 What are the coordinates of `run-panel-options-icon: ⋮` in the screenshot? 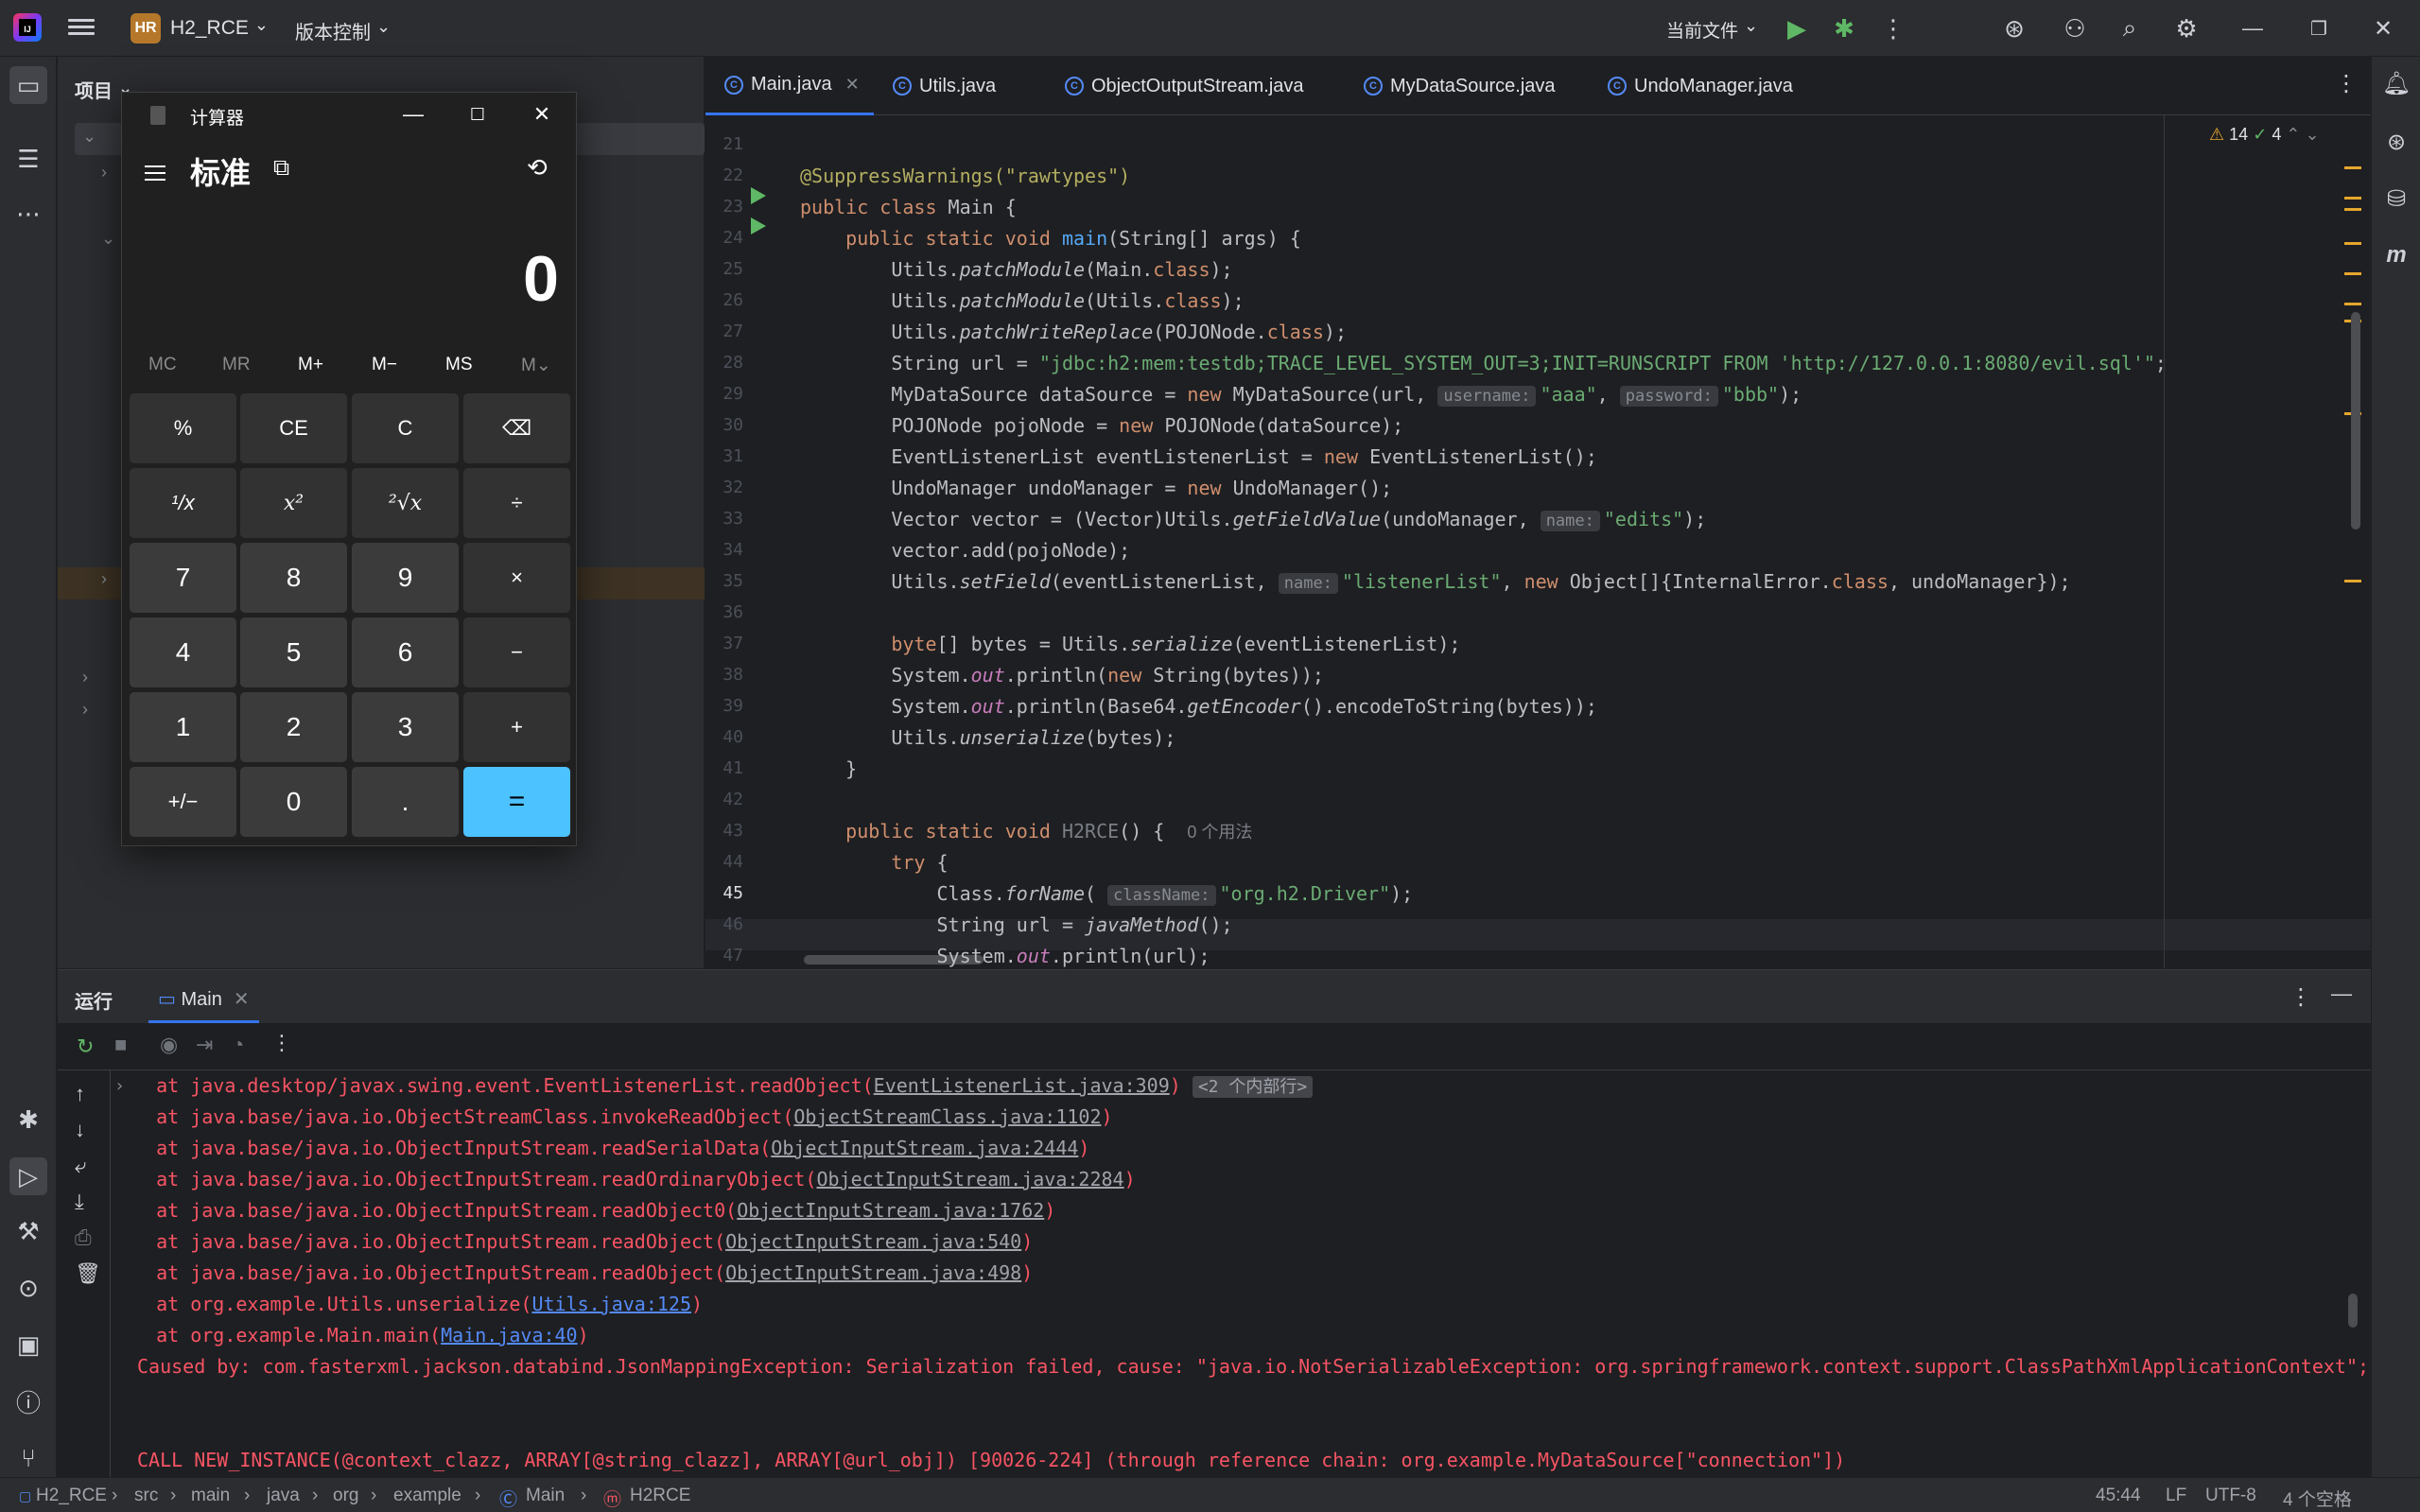 It's located at (2301, 997).